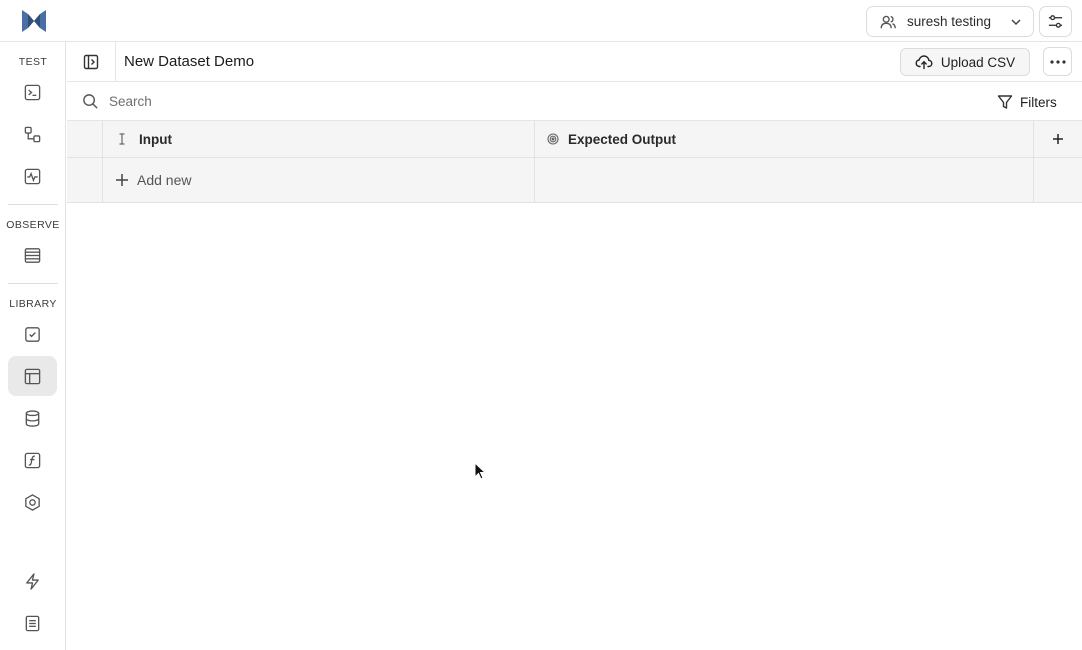  Describe the element at coordinates (33, 62) in the screenshot. I see `sidebar-section-test: TEST` at that location.